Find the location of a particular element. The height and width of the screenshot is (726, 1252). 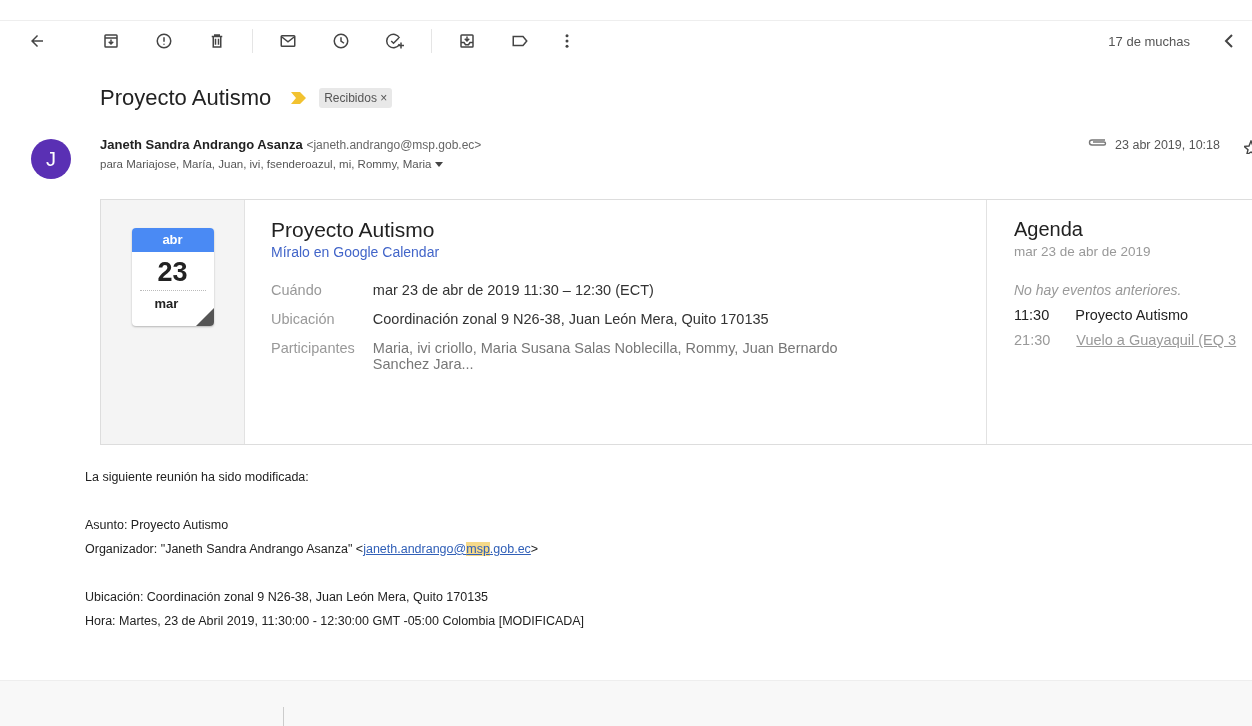

detail-value: Coordinación zonal 9 N26-38, Juan León Mera, Quito 170135 is located at coordinates (571, 319).